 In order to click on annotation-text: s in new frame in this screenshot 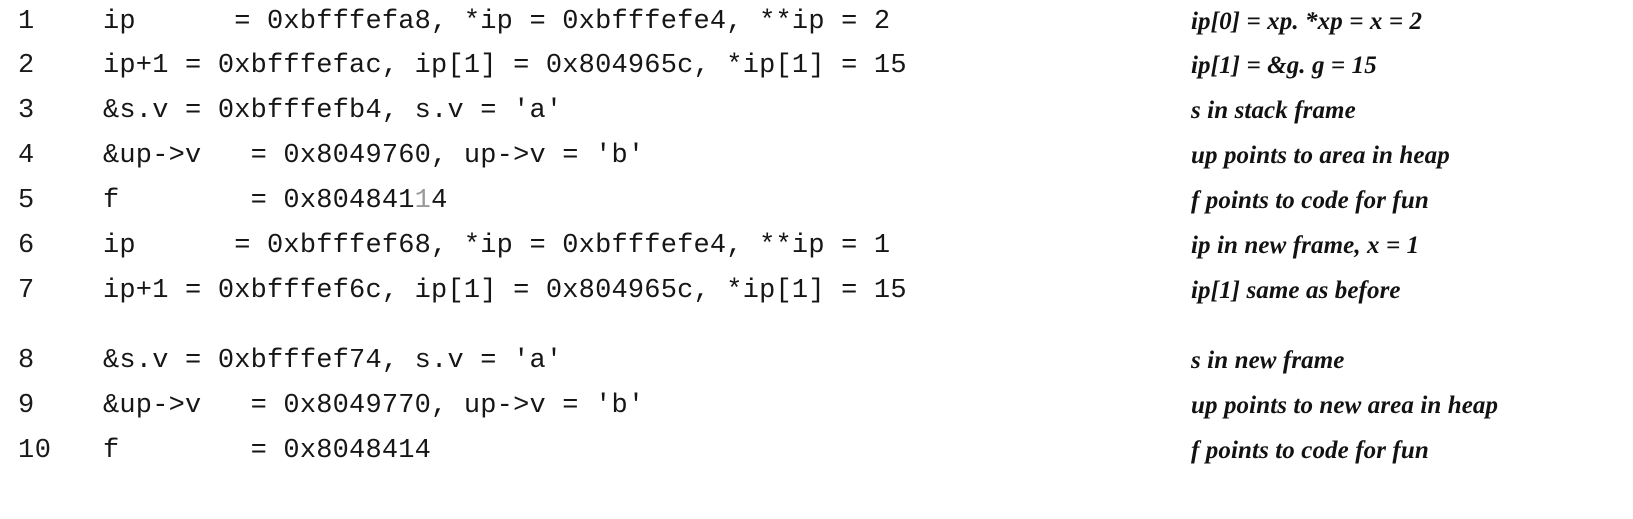, I will do `click(1268, 360)`.